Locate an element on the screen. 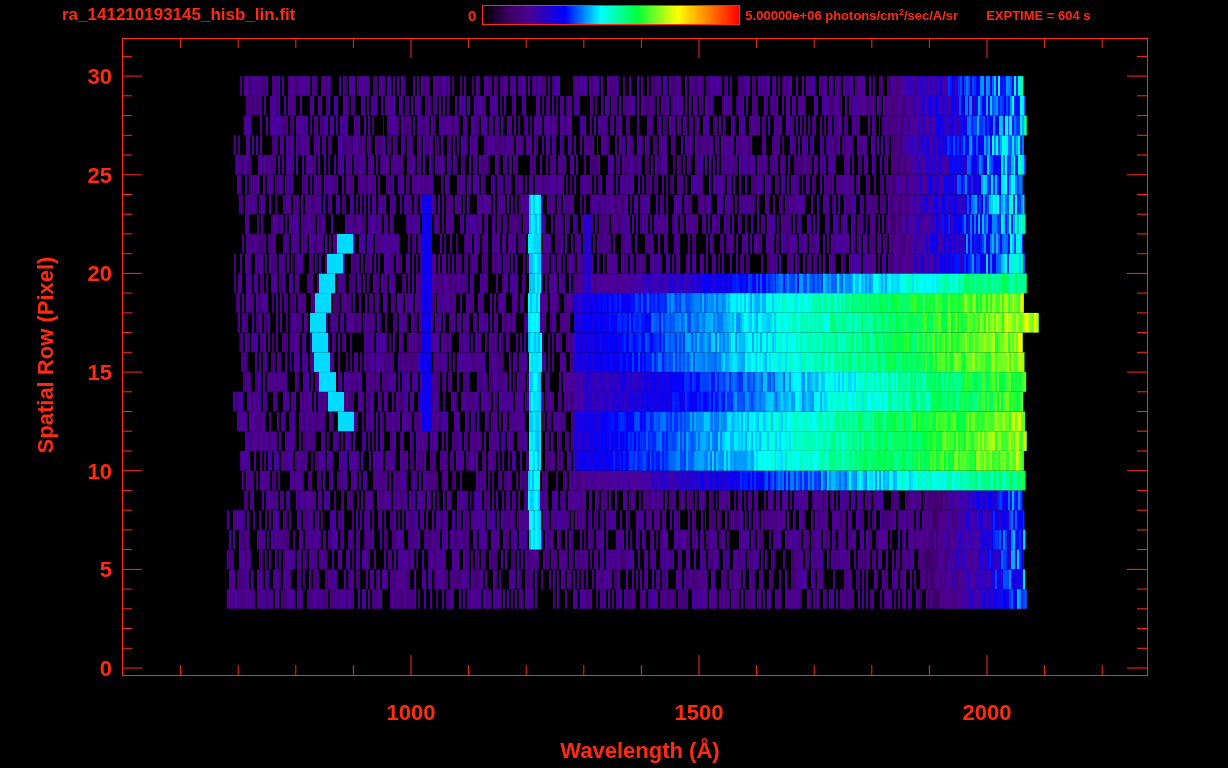 This screenshot has height=768, width=1228. colorbar-min-label: 0 is located at coordinates (472, 15).